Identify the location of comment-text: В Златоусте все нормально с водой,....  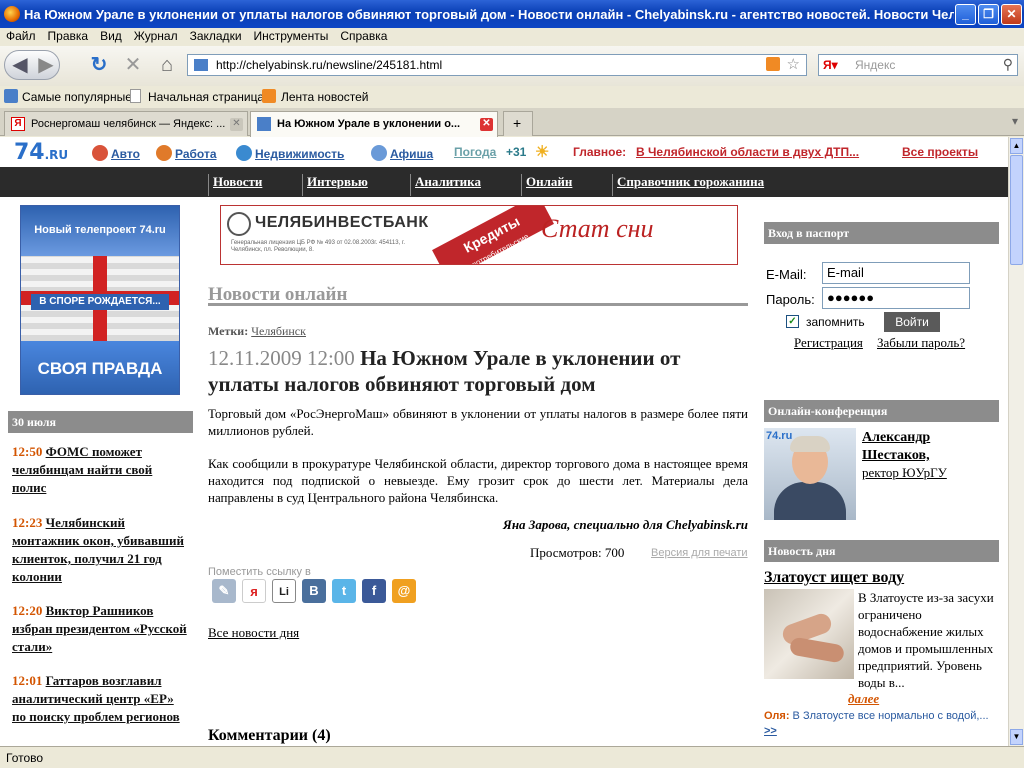
(891, 716).